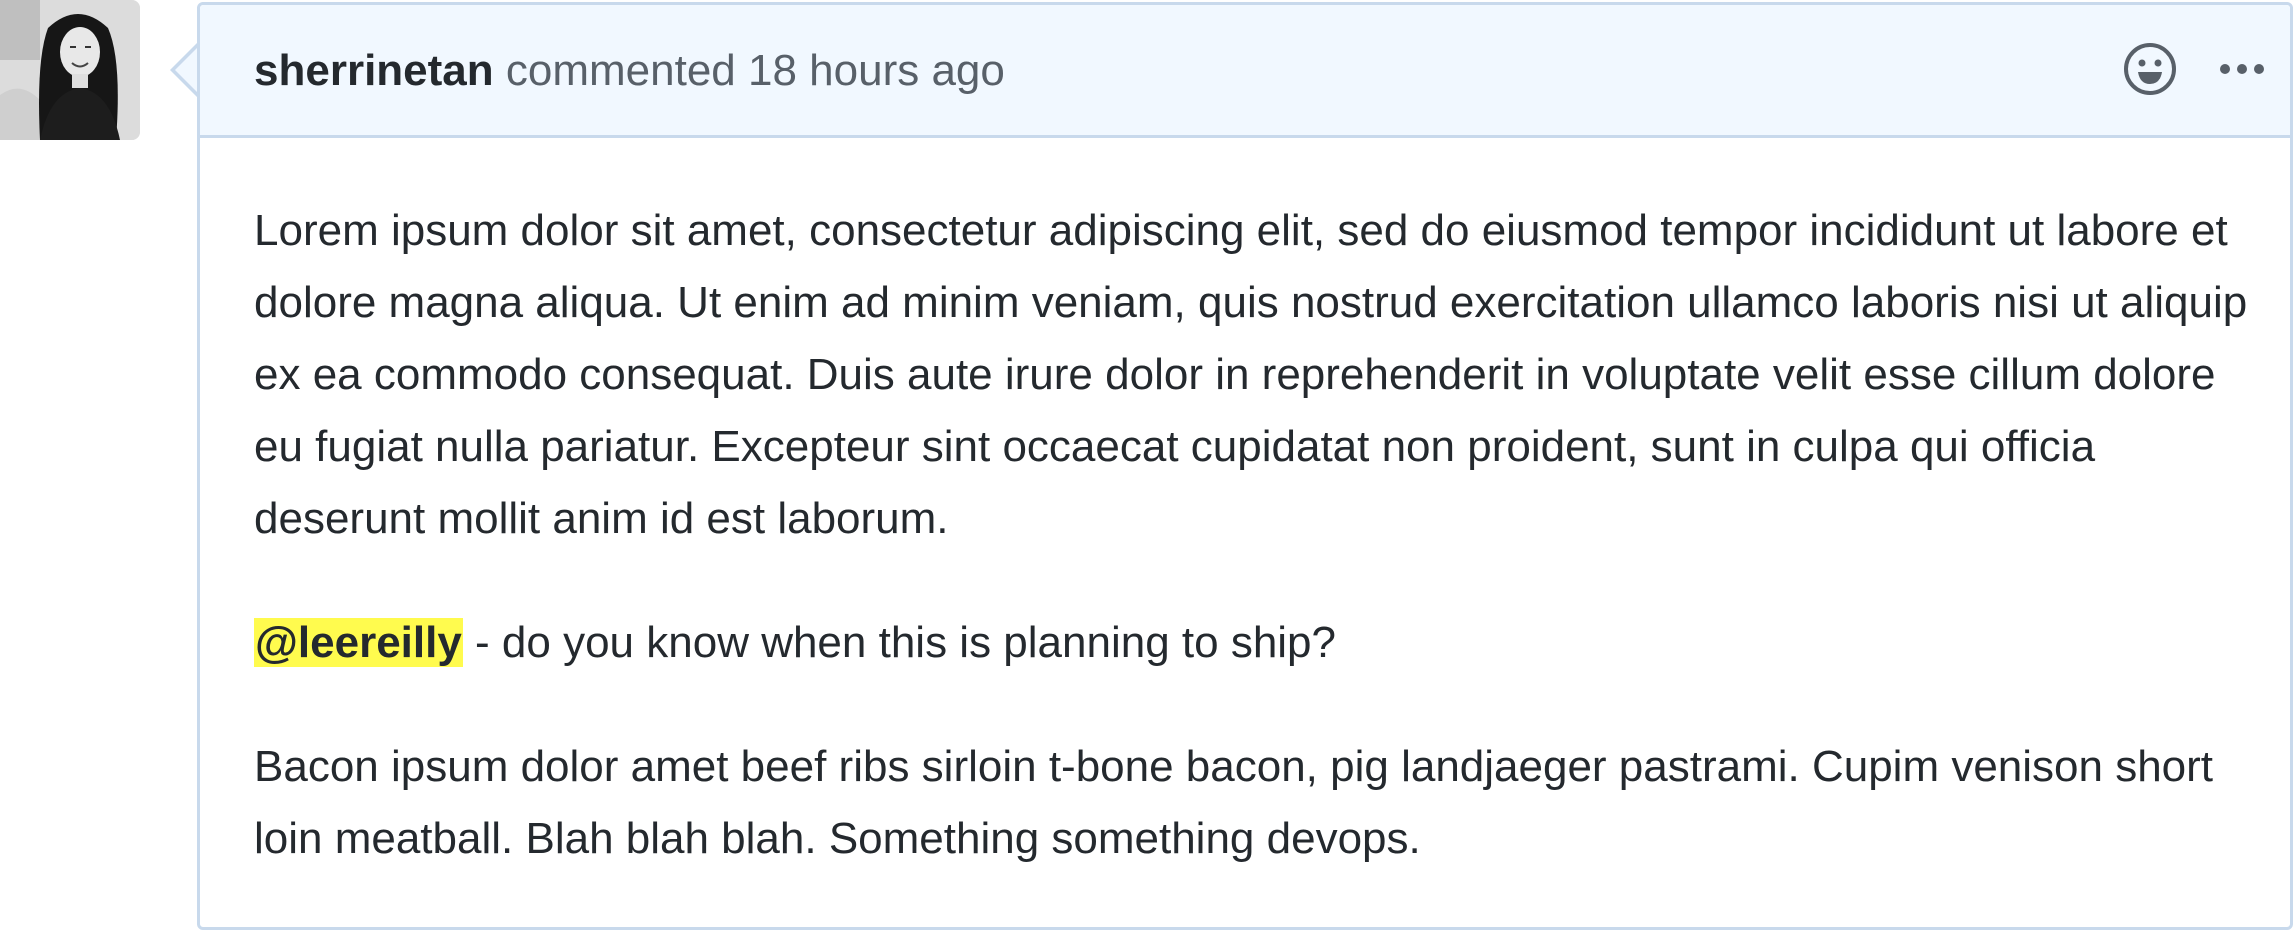  Describe the element at coordinates (374, 70) in the screenshot. I see `author-link: sherrinetan` at that location.